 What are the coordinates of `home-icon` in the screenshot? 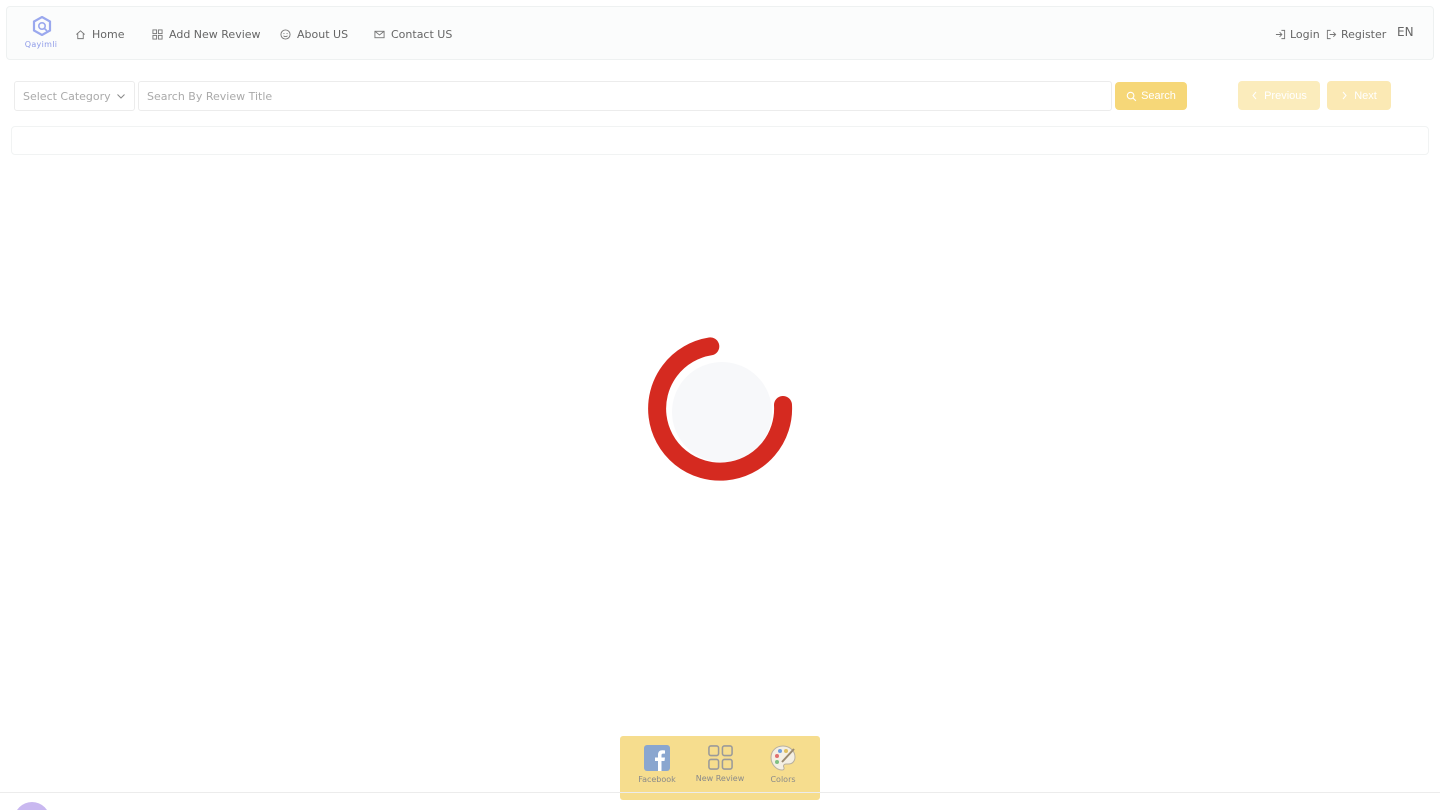 It's located at (80, 34).